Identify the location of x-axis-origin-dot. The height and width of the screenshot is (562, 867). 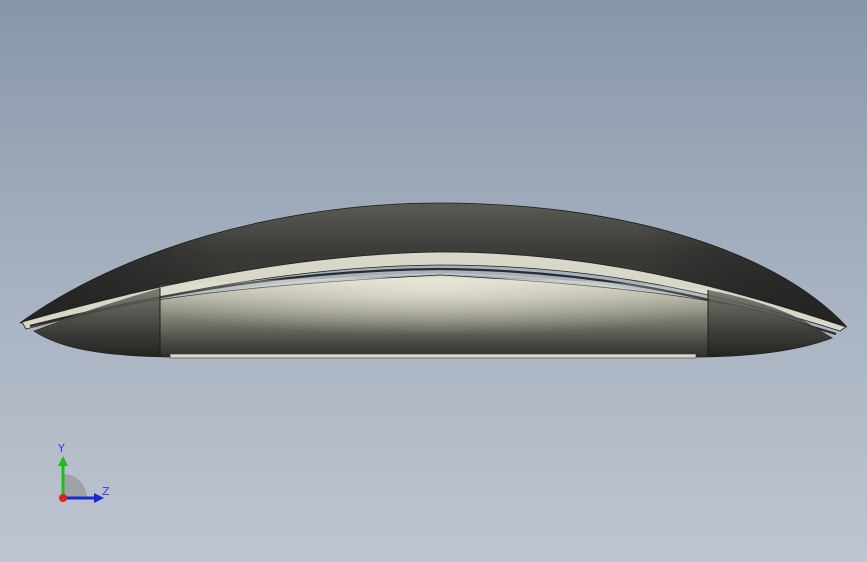
(63, 498).